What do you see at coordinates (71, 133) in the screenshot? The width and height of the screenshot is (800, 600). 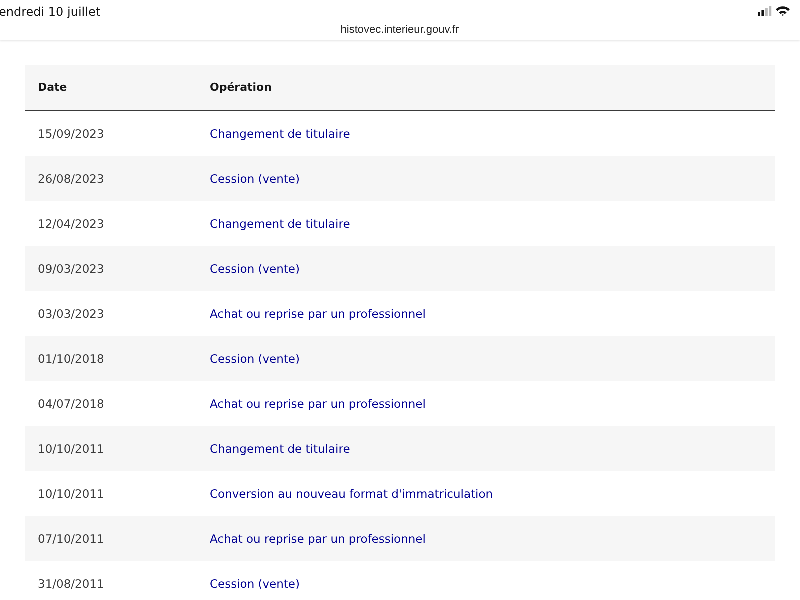 I see `date-cell-text: 15/09/2023` at bounding box center [71, 133].